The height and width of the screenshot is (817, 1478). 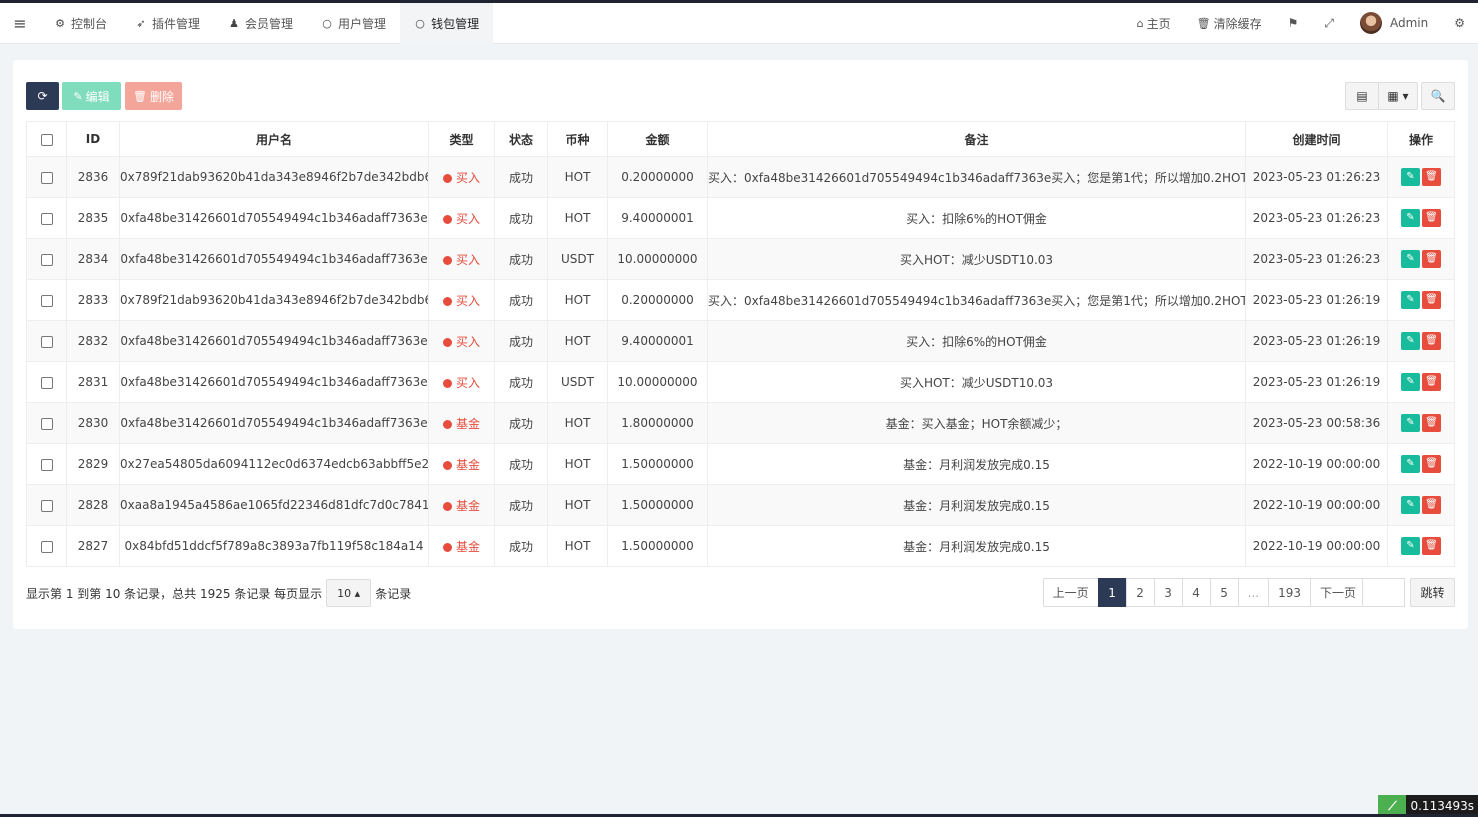 I want to click on select-all-checkbox, so click(x=46, y=139).